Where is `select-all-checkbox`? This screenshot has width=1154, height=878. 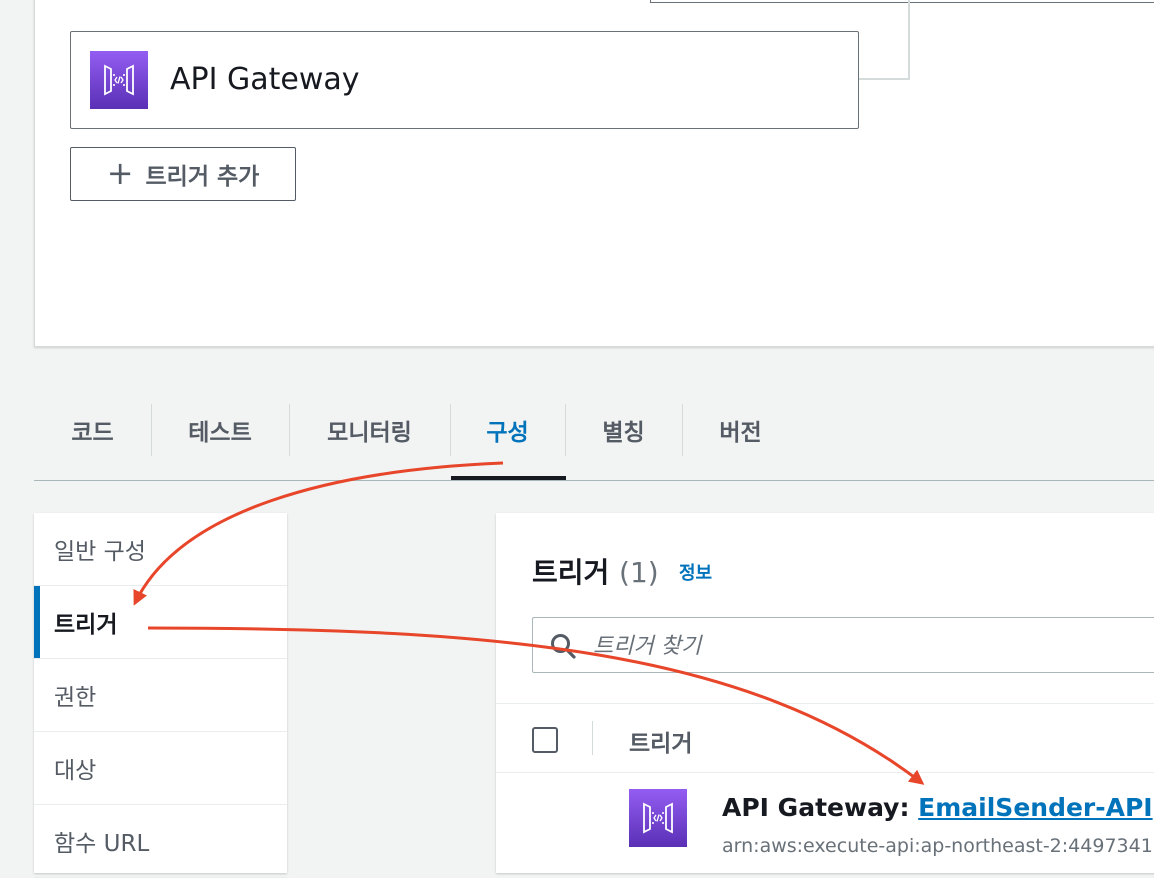
select-all-checkbox is located at coordinates (545, 740).